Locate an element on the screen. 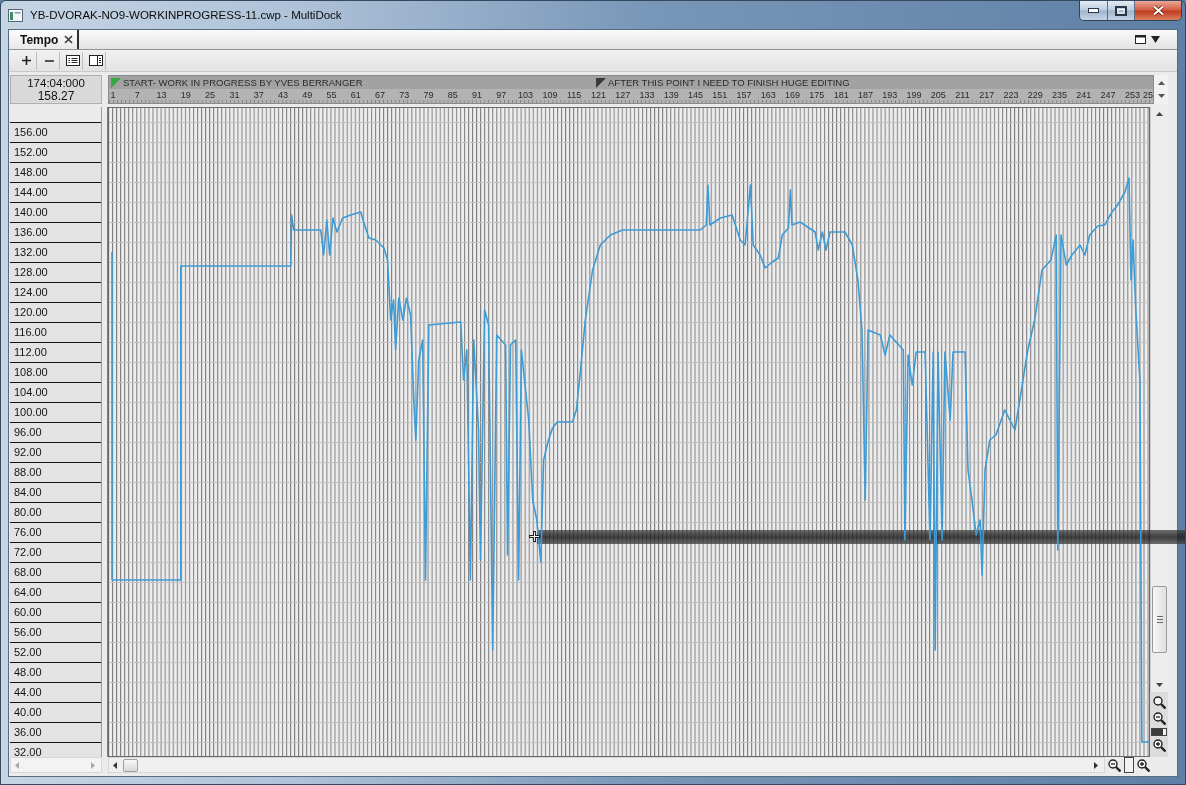 Image resolution: width=1186 pixels, height=785 pixels. bar-number: 217 is located at coordinates (987, 95).